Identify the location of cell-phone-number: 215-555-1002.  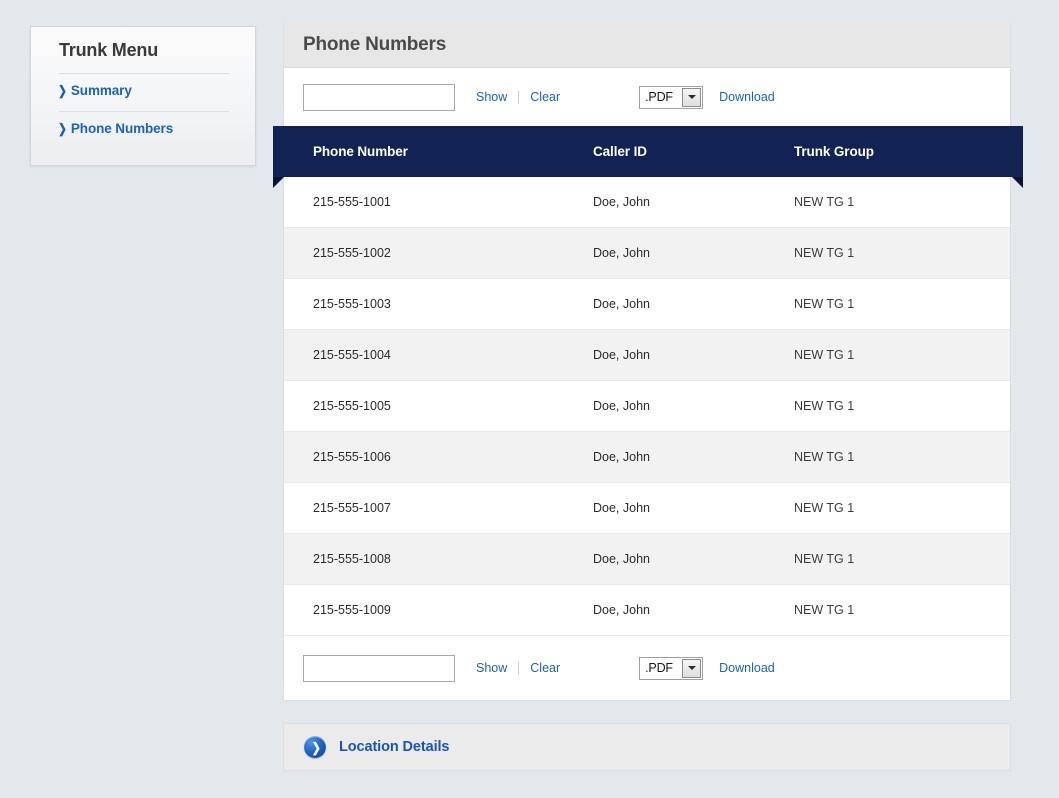
(352, 253).